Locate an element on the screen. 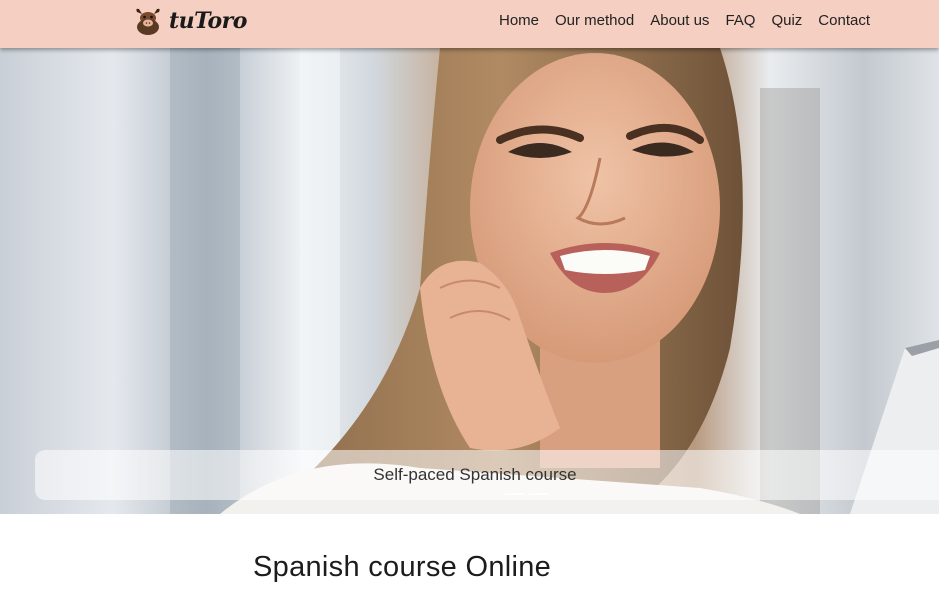 Image resolution: width=939 pixels, height=603 pixels. nav-our-method: Our method is located at coordinates (594, 21).